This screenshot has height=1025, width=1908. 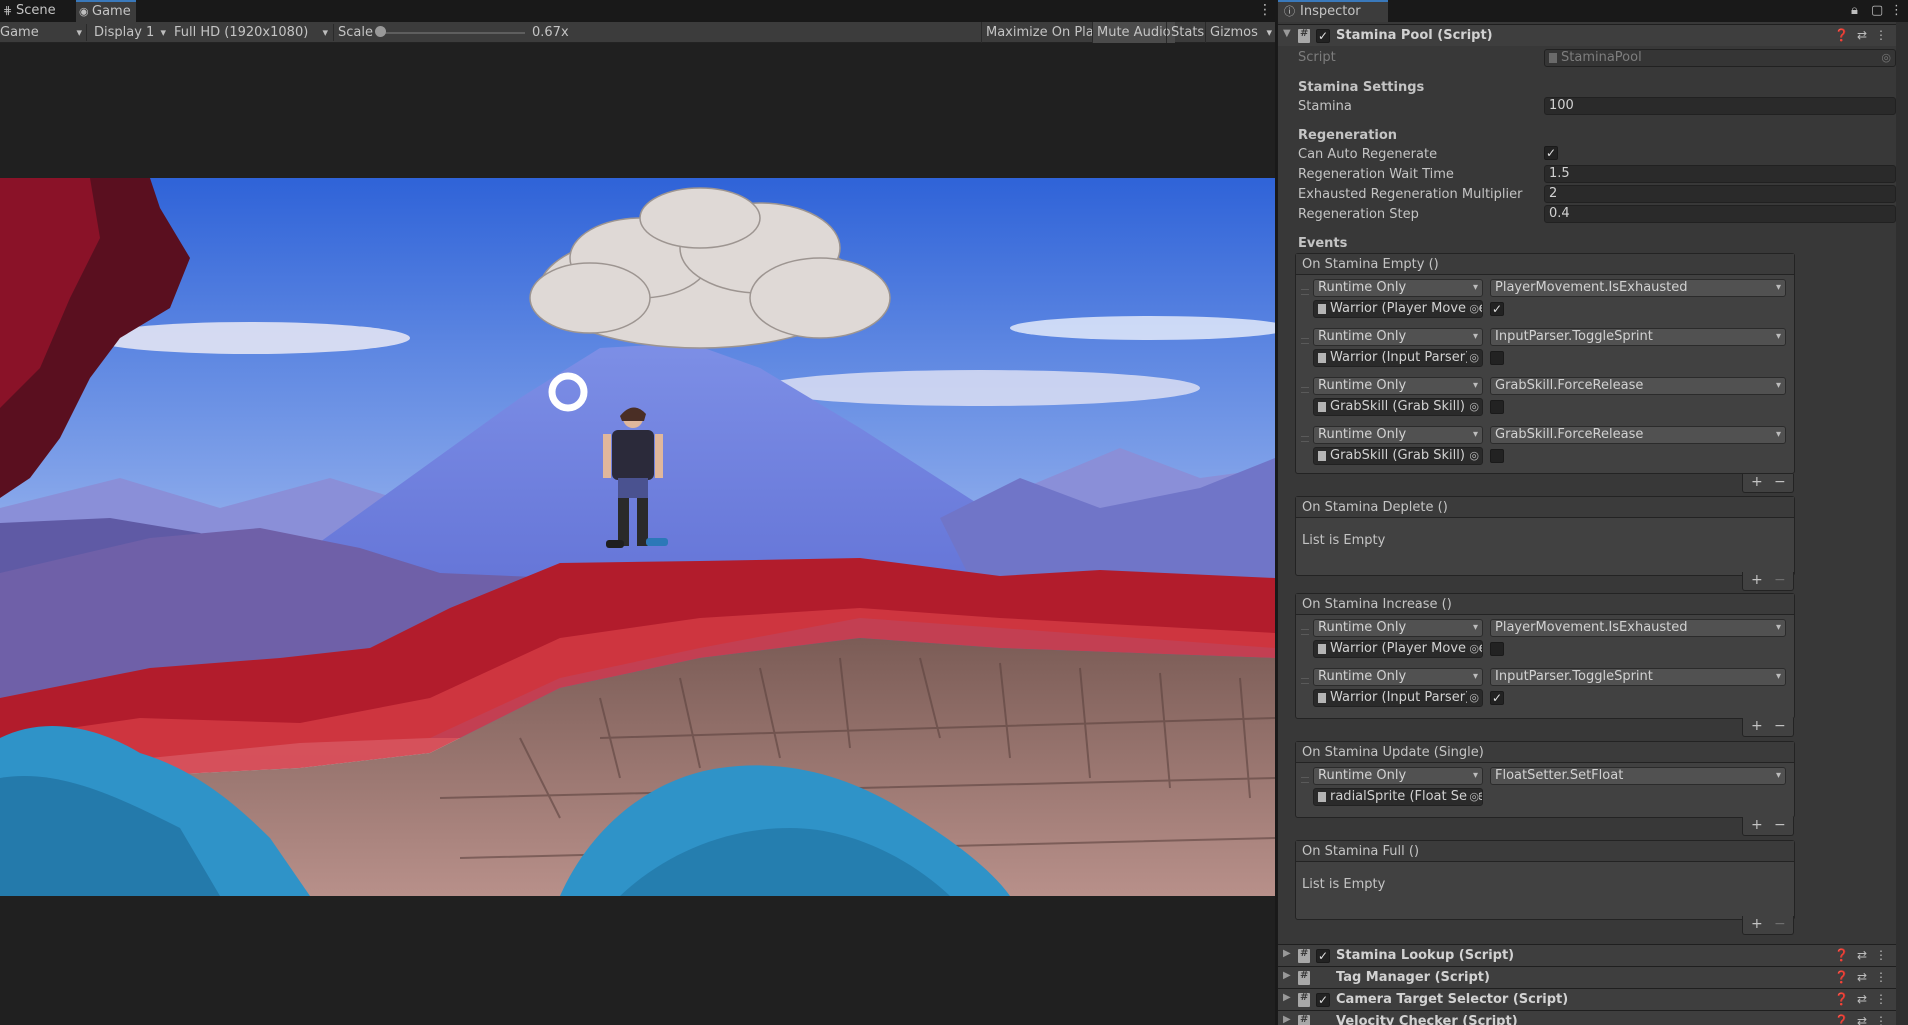 What do you see at coordinates (1720, 194) in the screenshot?
I see `exhausted-multiplier-field: 2` at bounding box center [1720, 194].